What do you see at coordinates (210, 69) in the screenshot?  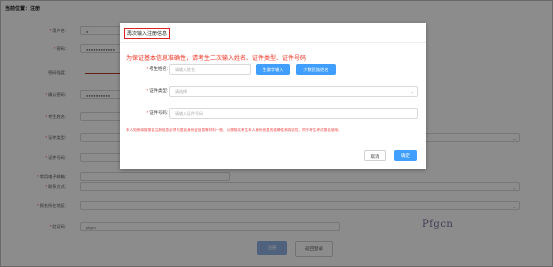 I see `dialog-name-input: 请输入姓名` at bounding box center [210, 69].